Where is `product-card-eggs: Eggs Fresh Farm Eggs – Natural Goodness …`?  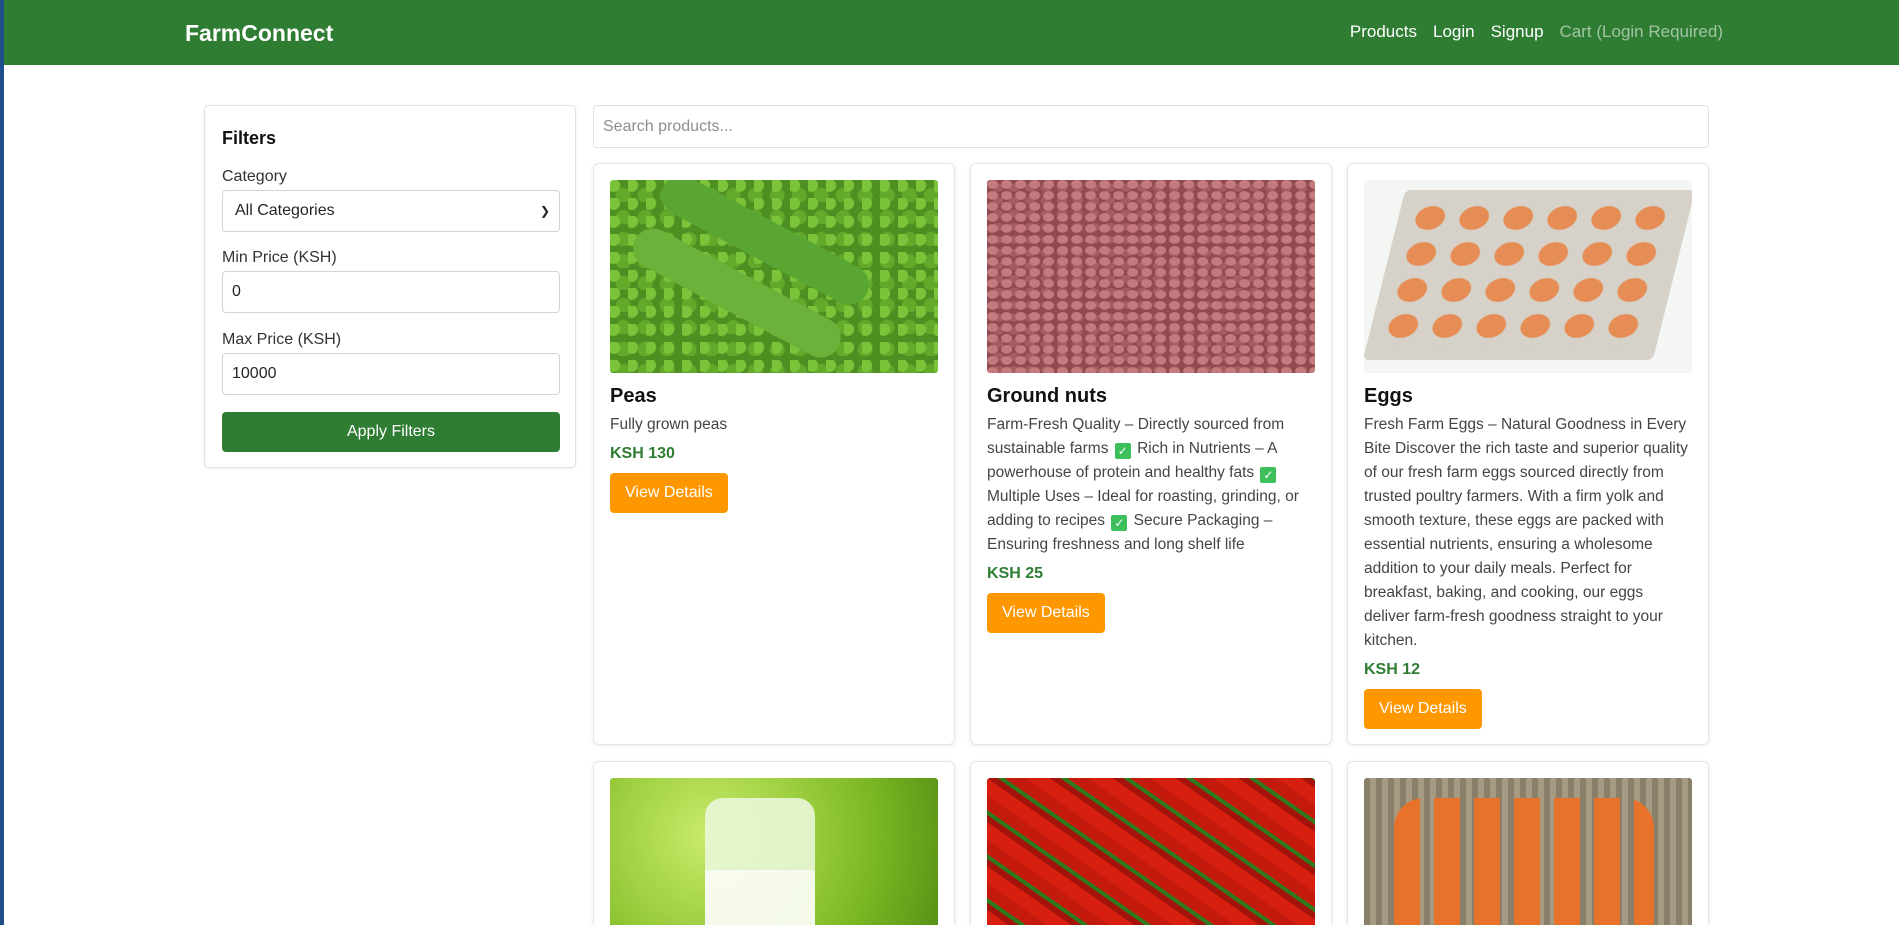 product-card-eggs: Eggs Fresh Farm Eggs – Natural Goodness … is located at coordinates (1528, 454).